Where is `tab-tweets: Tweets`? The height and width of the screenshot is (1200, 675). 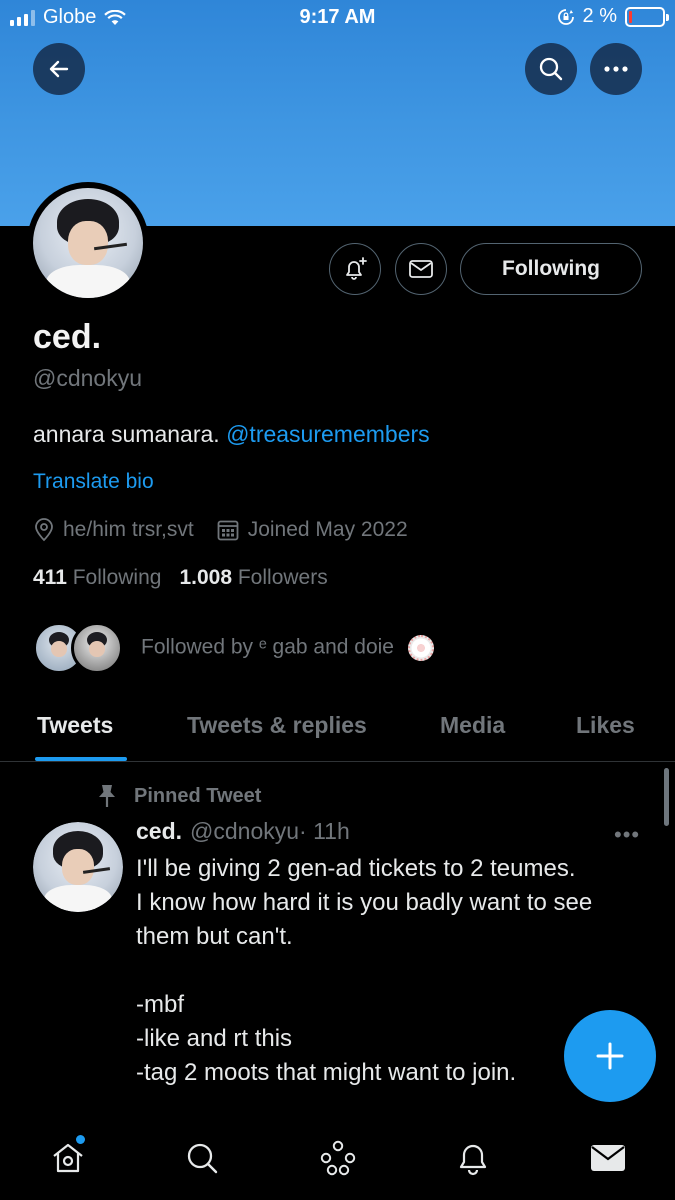 tab-tweets: Tweets is located at coordinates (75, 725).